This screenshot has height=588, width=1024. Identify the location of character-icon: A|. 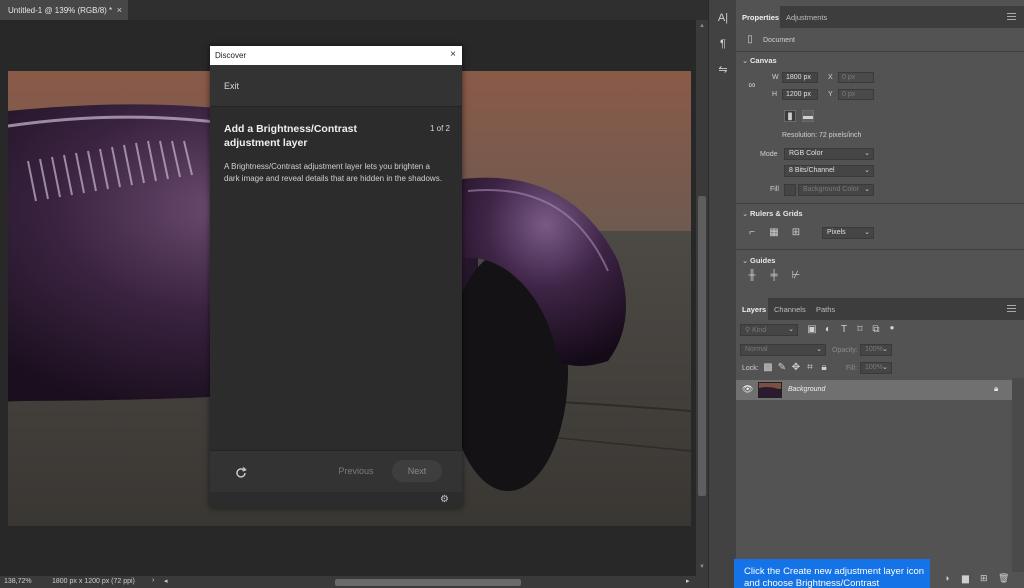
(723, 18).